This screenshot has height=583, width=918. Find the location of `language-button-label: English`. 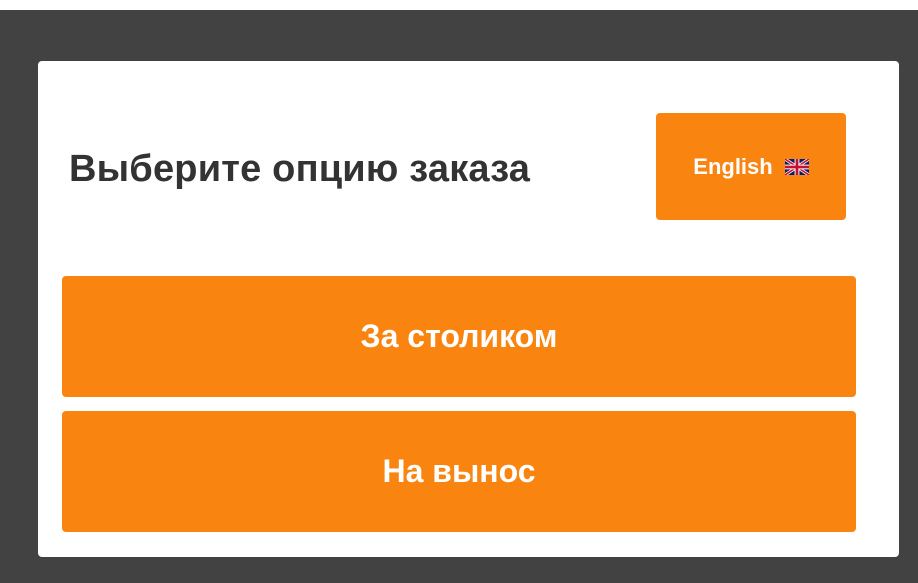

language-button-label: English is located at coordinates (733, 166).